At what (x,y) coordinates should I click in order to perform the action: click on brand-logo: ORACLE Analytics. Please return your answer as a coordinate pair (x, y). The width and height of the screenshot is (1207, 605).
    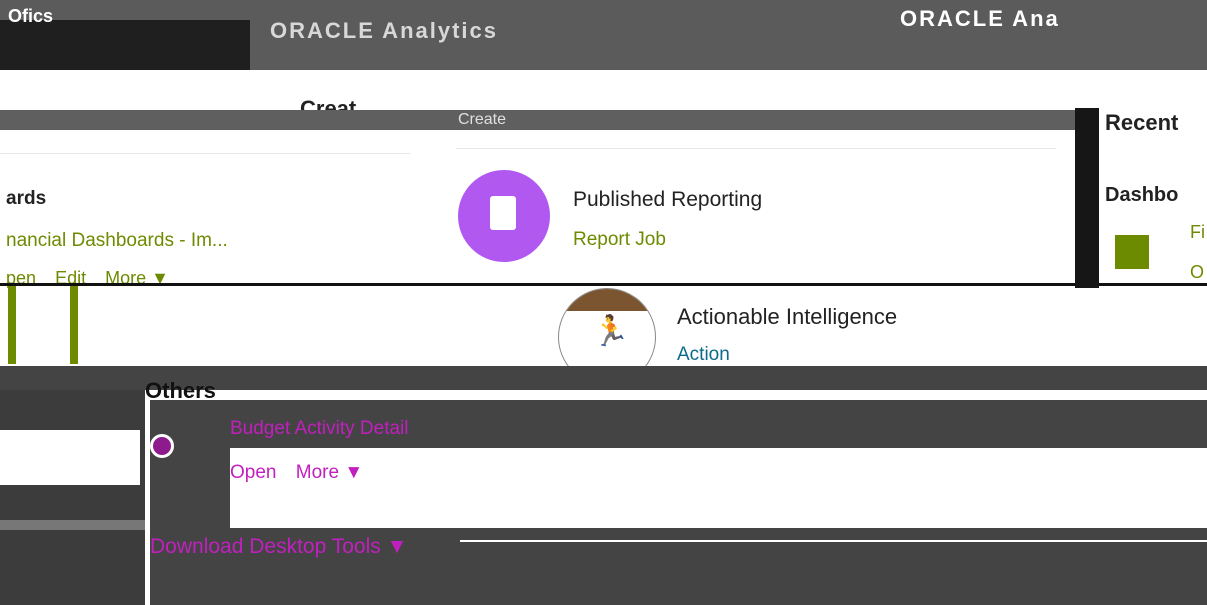
    Looking at the image, I should click on (384, 31).